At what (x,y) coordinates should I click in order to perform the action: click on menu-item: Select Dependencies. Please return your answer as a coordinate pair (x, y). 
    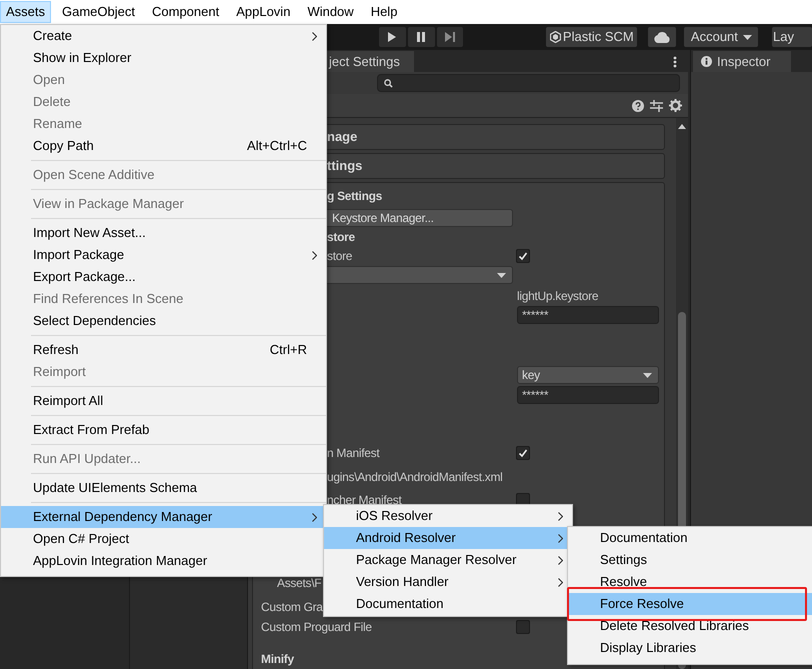
    Looking at the image, I should click on (163, 321).